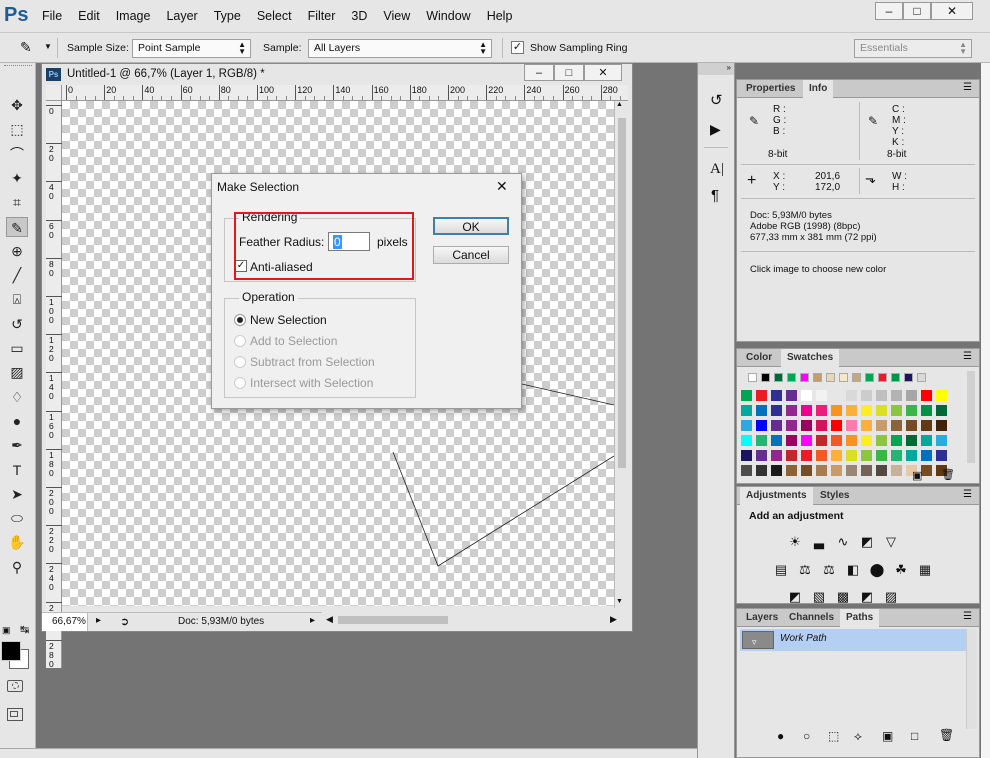 This screenshot has height=758, width=990. What do you see at coordinates (858, 736) in the screenshot?
I see `make-work-path-icon: ⟡` at bounding box center [858, 736].